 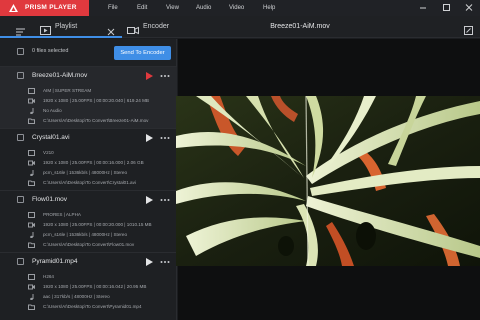 What do you see at coordinates (50, 199) in the screenshot?
I see `item-filename: Flow01.mov` at bounding box center [50, 199].